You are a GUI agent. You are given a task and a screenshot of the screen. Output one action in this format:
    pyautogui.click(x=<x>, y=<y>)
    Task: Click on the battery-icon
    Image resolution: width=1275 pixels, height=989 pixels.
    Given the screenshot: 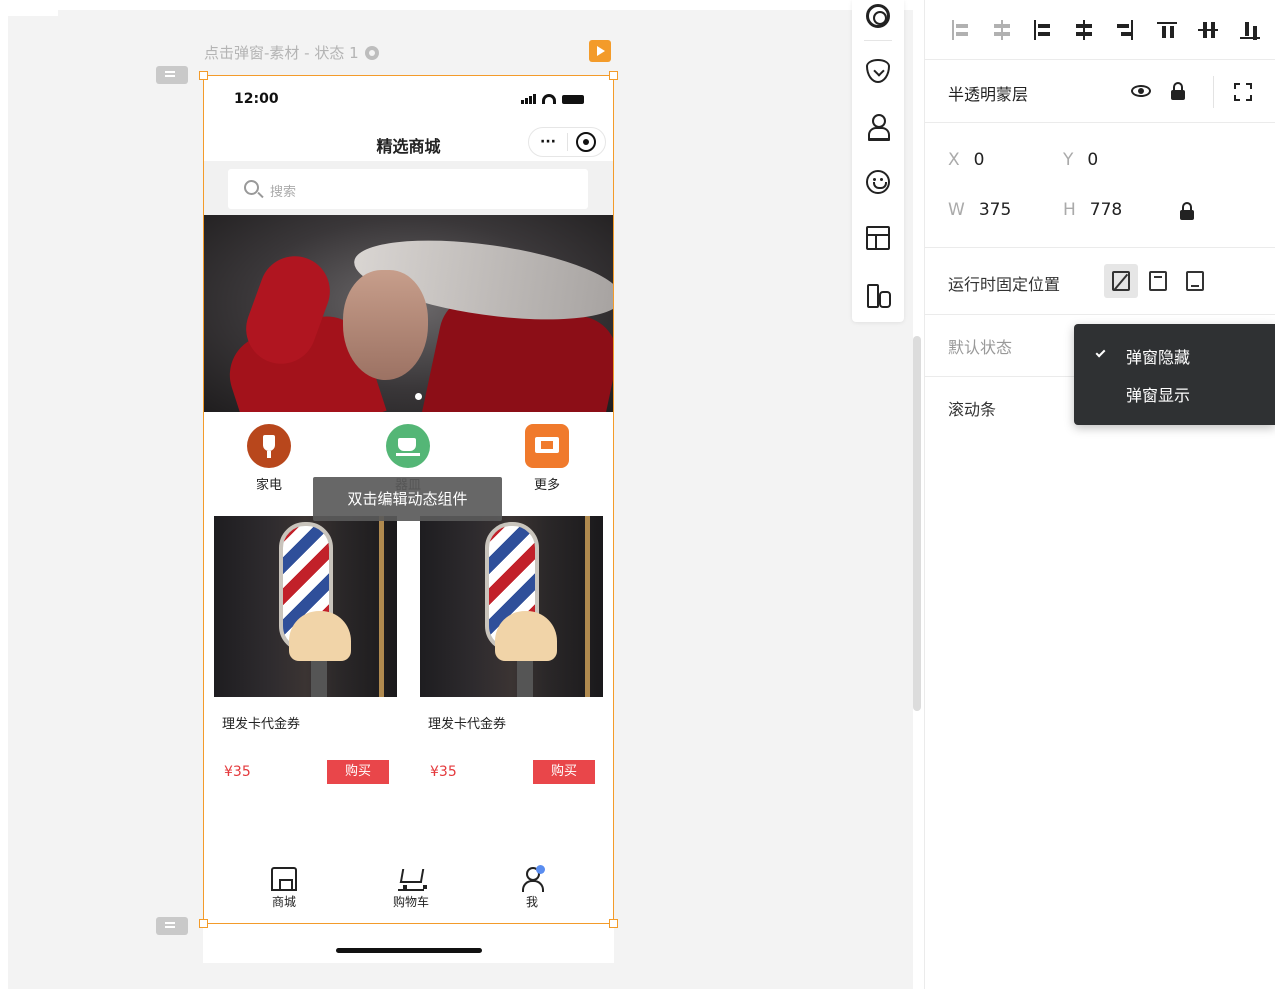 What is the action you would take?
    pyautogui.click(x=573, y=99)
    